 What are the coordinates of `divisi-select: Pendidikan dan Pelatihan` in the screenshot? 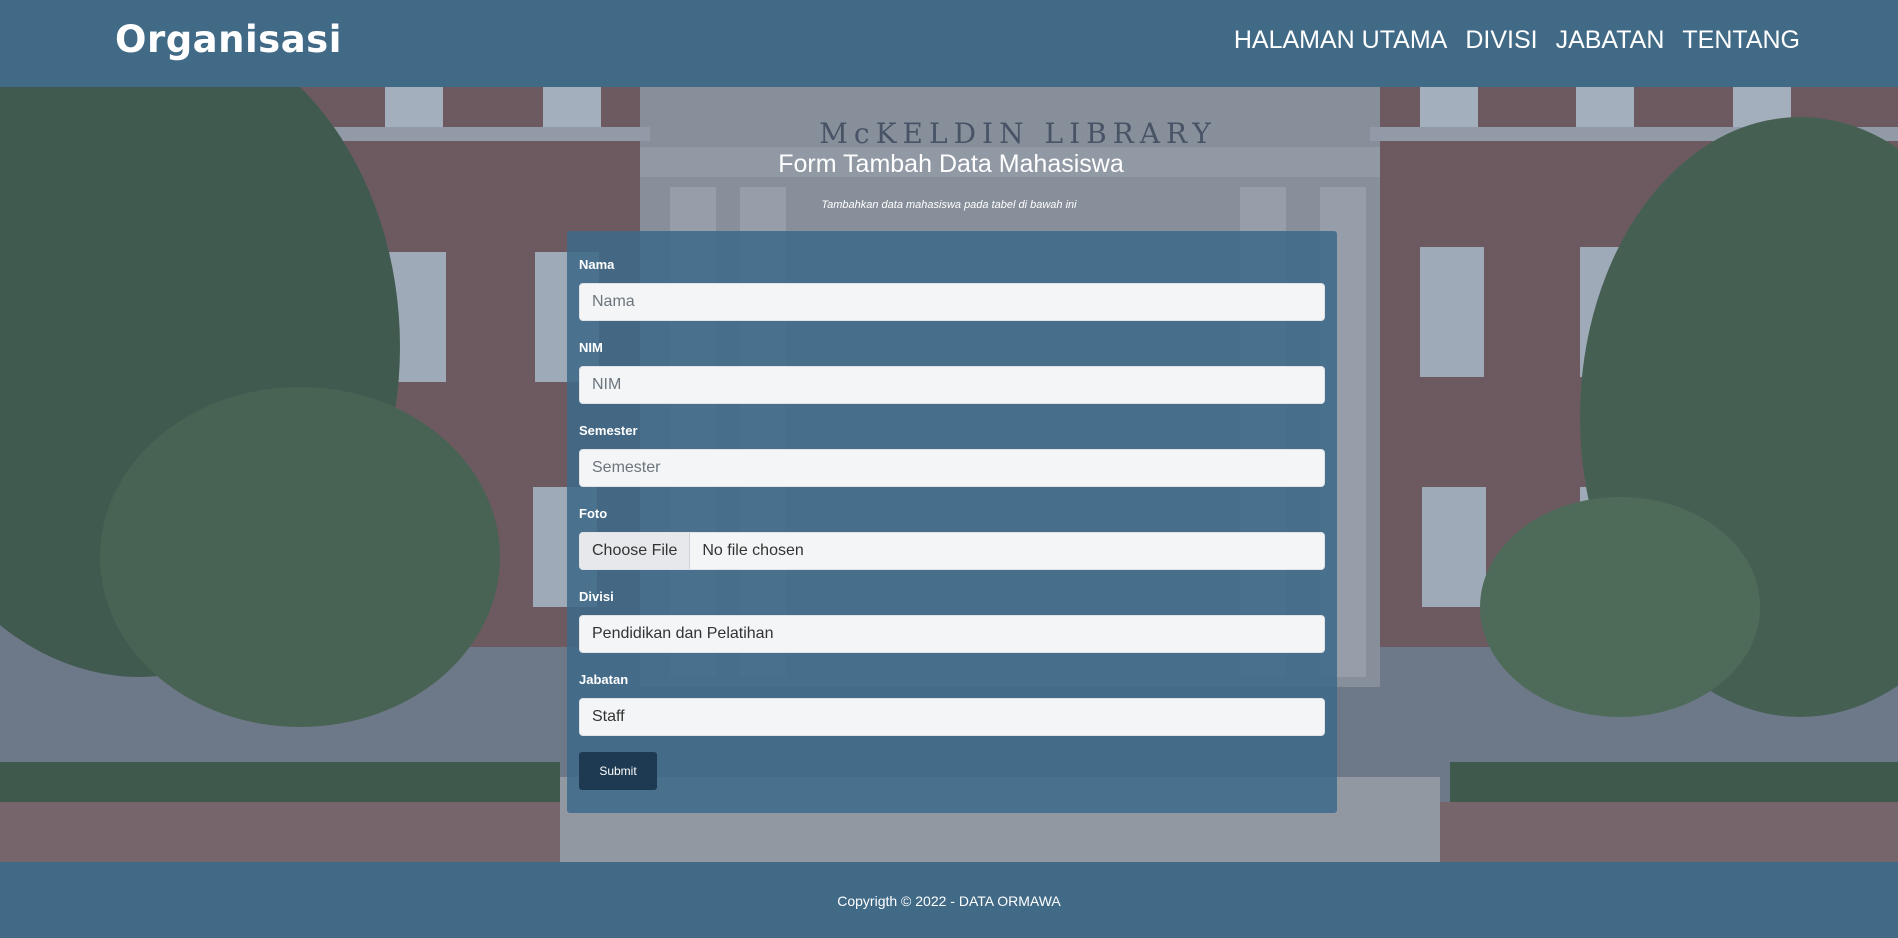 It's located at (952, 634).